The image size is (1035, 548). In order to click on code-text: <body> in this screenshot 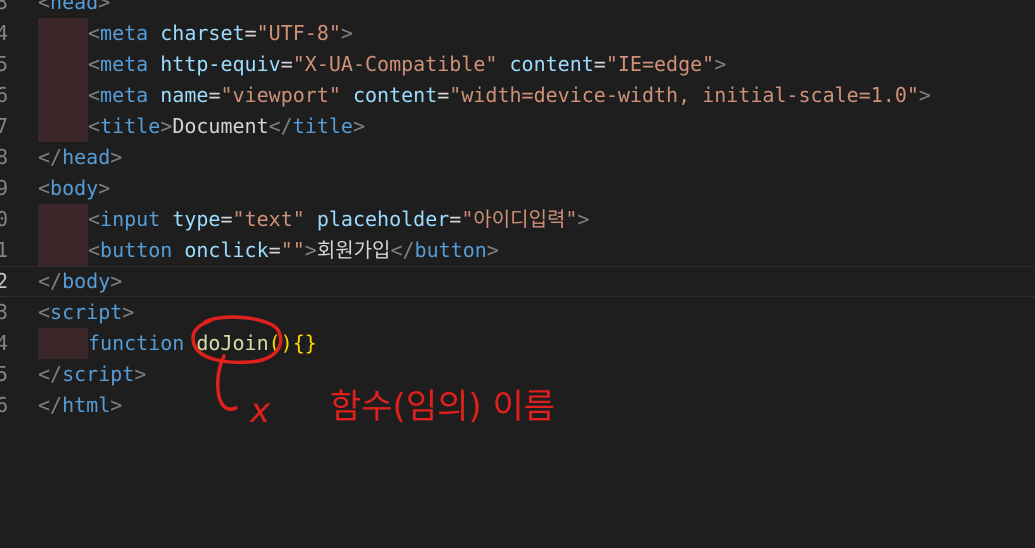, I will do `click(74, 188)`.